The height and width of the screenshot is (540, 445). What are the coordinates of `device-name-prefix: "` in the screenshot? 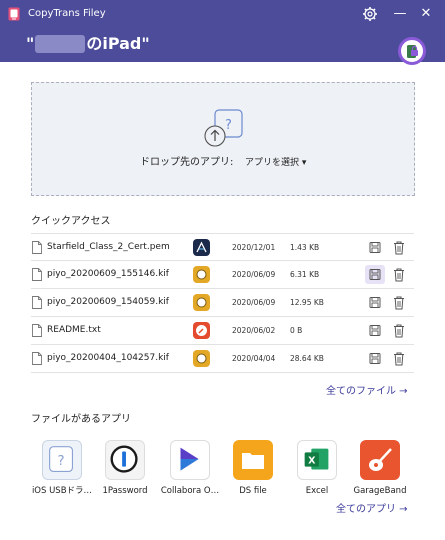 It's located at (30, 43).